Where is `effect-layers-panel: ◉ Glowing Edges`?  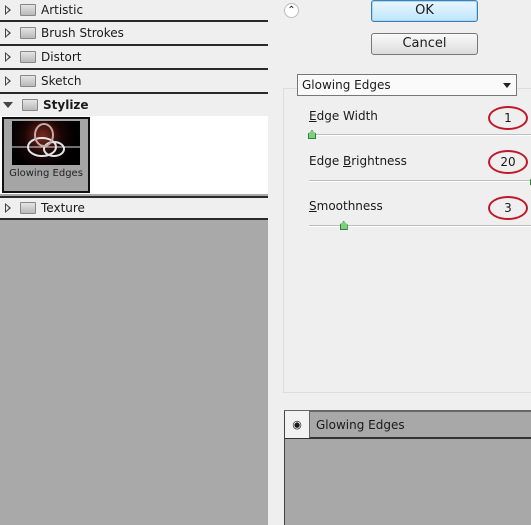
effect-layers-panel: ◉ Glowing Edges is located at coordinates (407, 467).